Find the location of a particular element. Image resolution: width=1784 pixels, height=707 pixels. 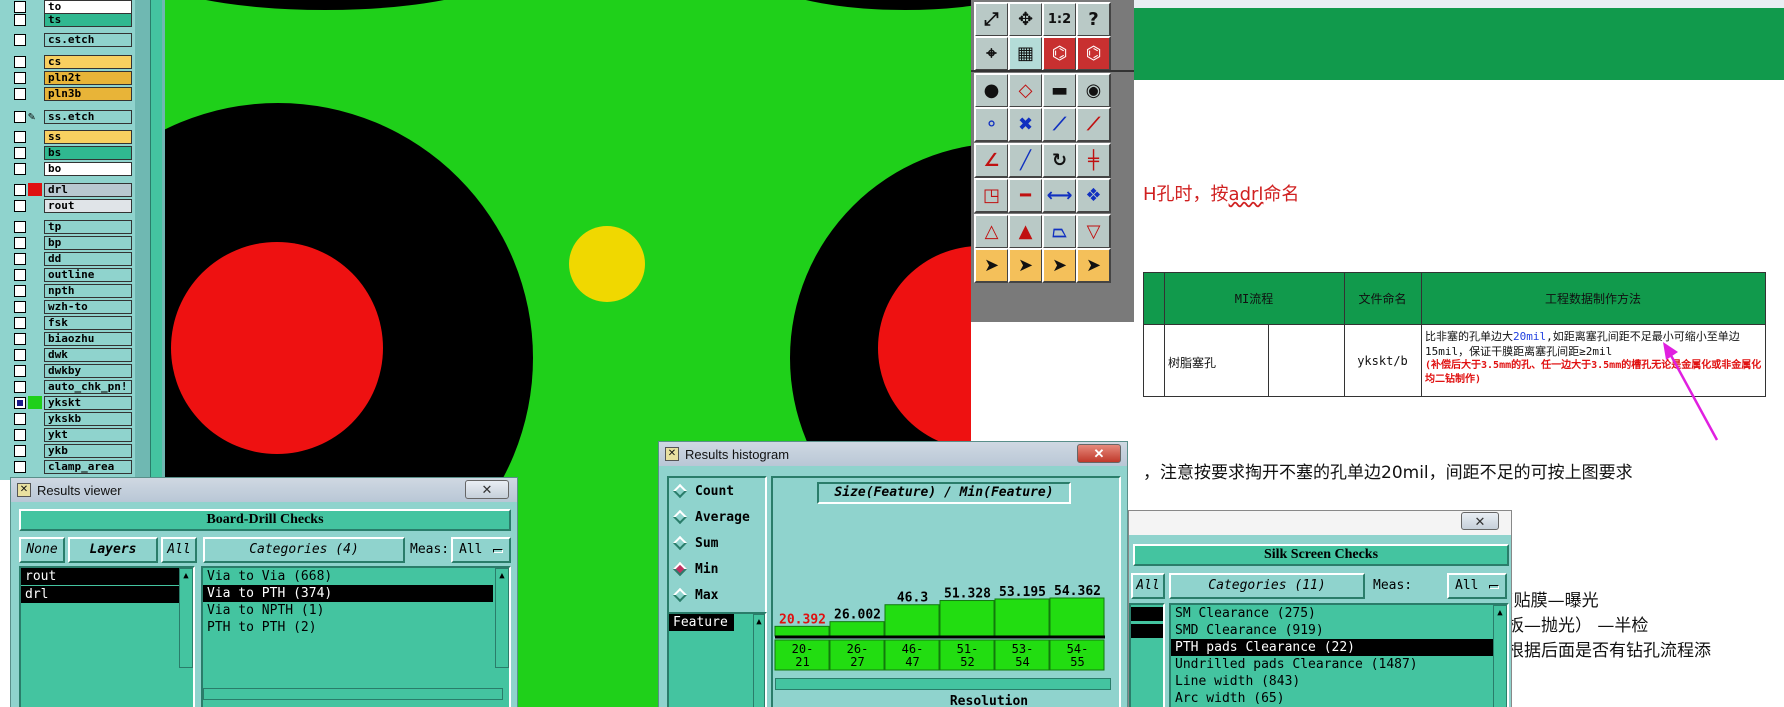

layer-name: ykskb is located at coordinates (88, 418).